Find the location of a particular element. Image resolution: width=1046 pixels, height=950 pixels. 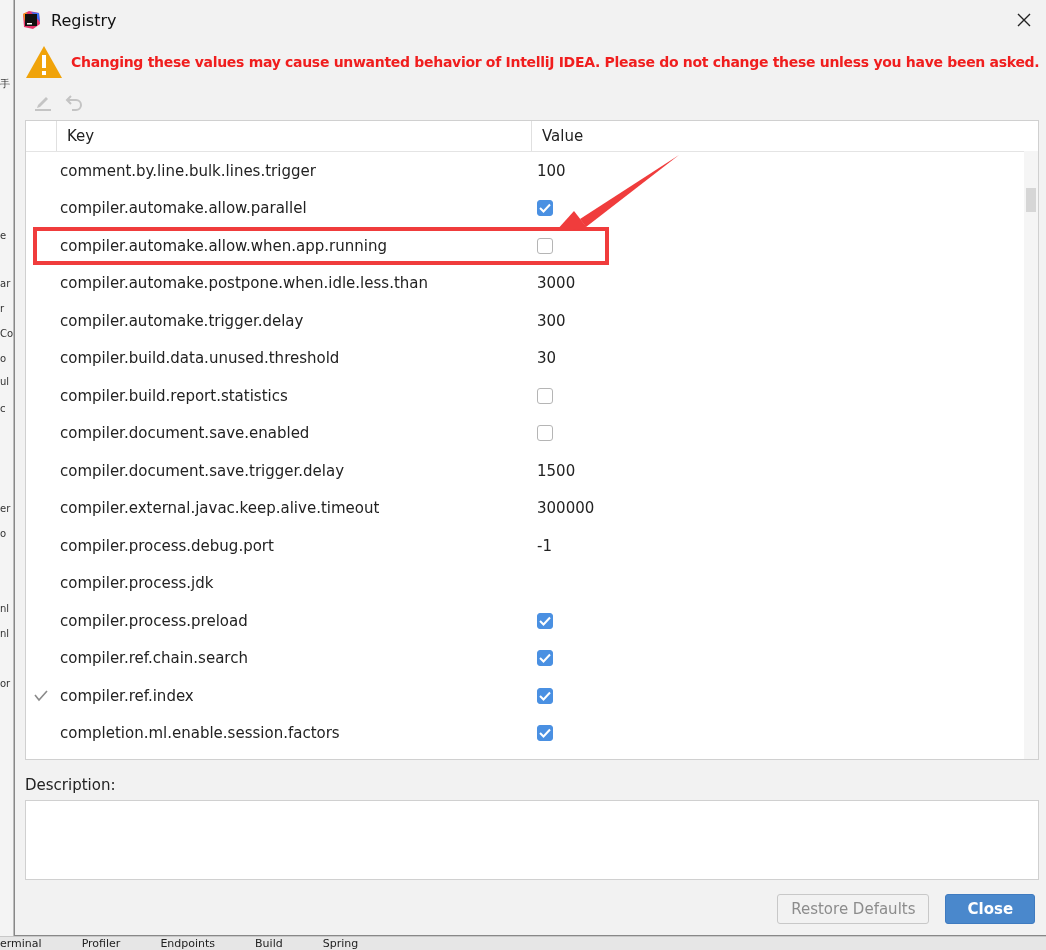

background-text: 手 is located at coordinates (5, 84).